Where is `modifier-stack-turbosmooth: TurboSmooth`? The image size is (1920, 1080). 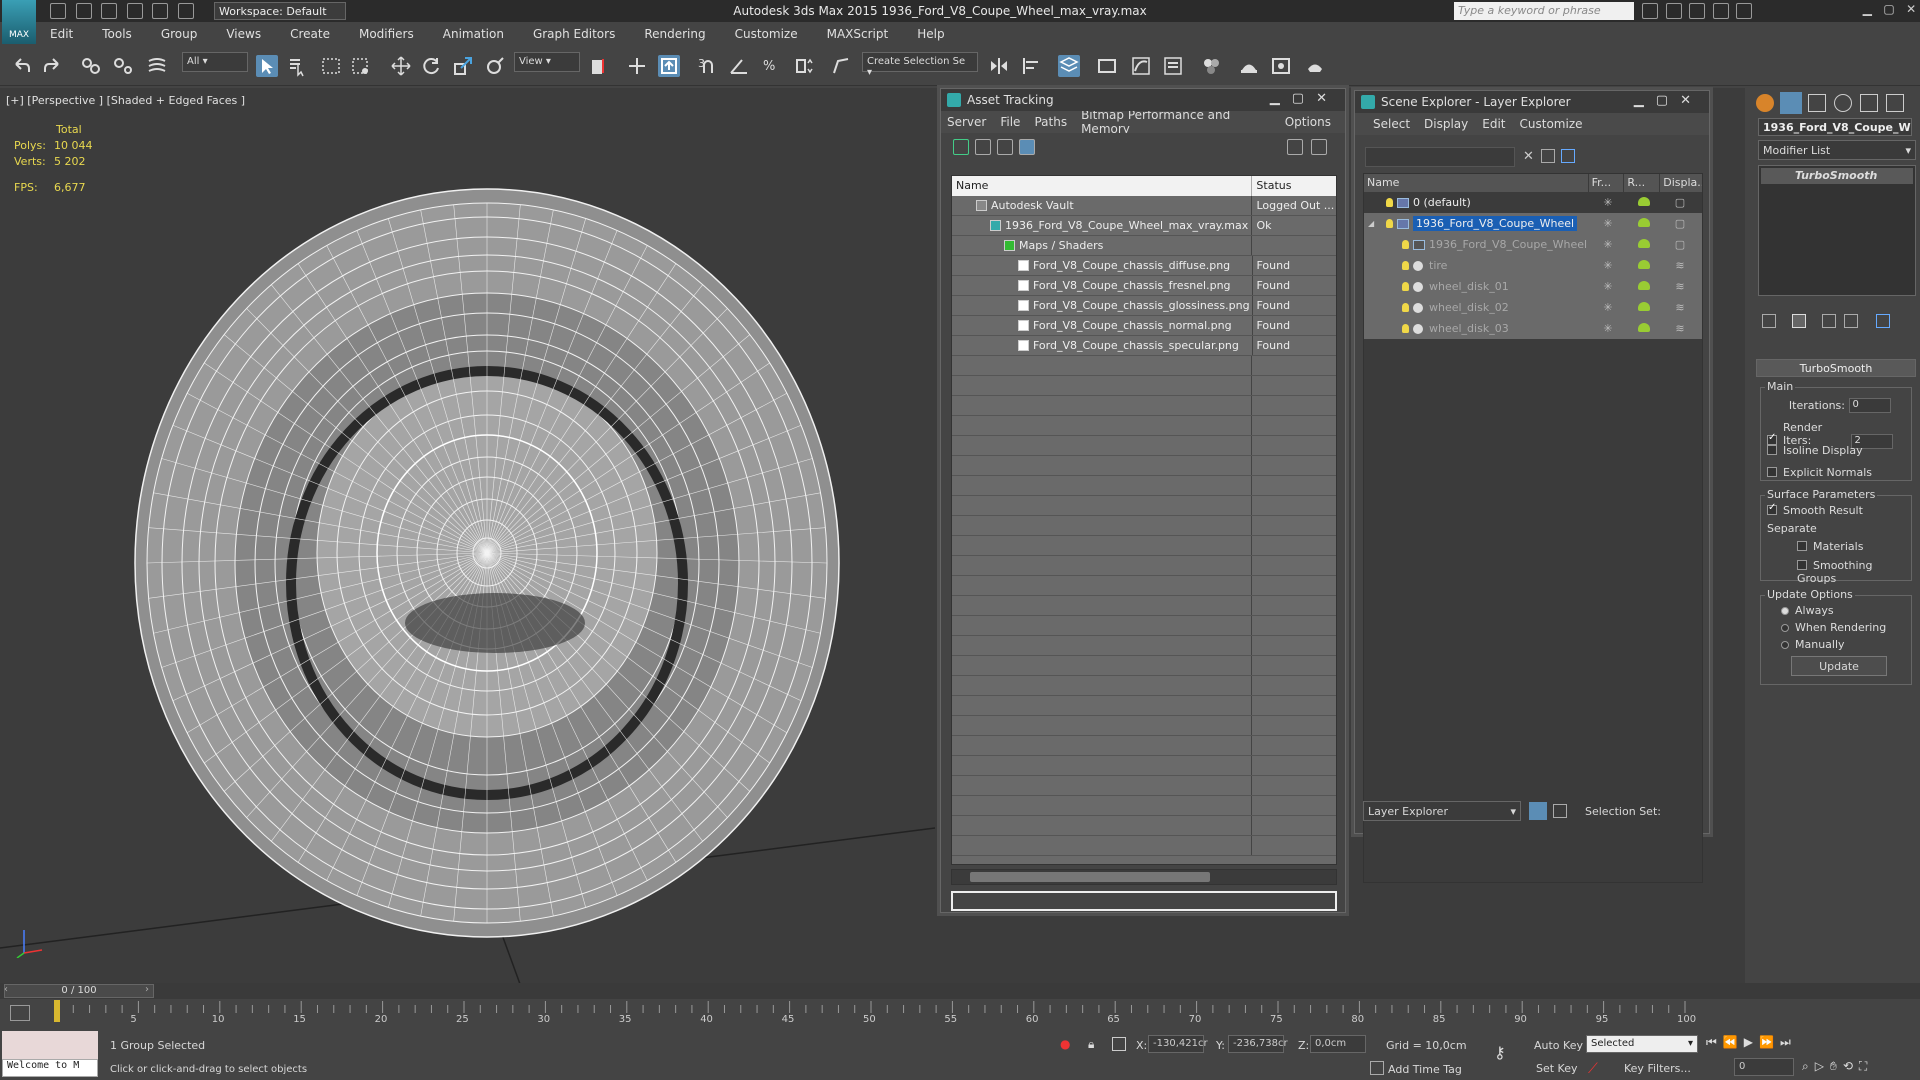
modifier-stack-turbosmooth: TurboSmooth is located at coordinates (1837, 176).